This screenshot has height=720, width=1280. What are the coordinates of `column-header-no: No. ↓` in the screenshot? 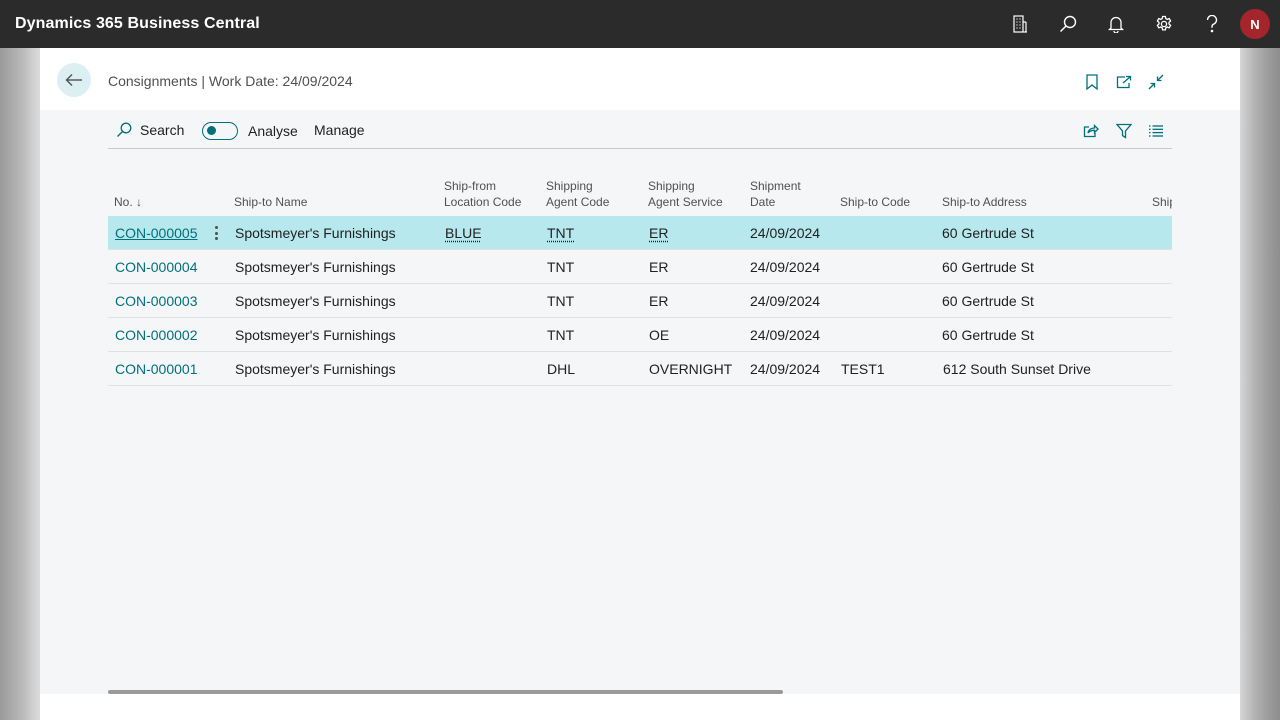 It's located at (128, 202).